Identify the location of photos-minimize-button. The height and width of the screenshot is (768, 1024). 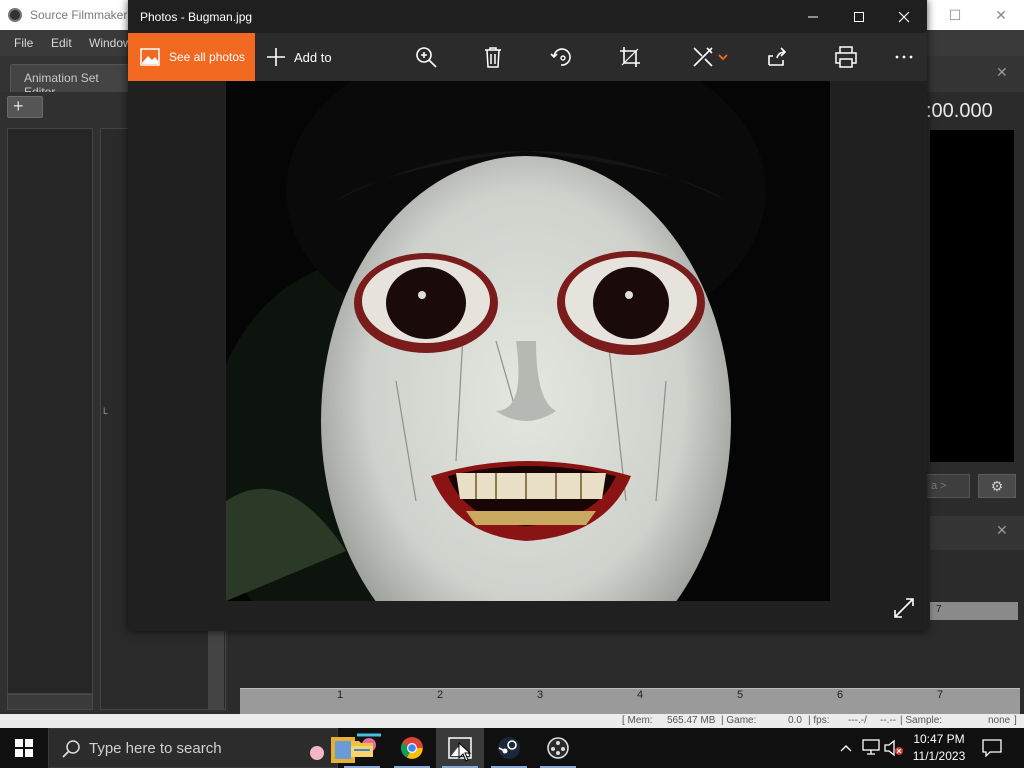
(813, 16).